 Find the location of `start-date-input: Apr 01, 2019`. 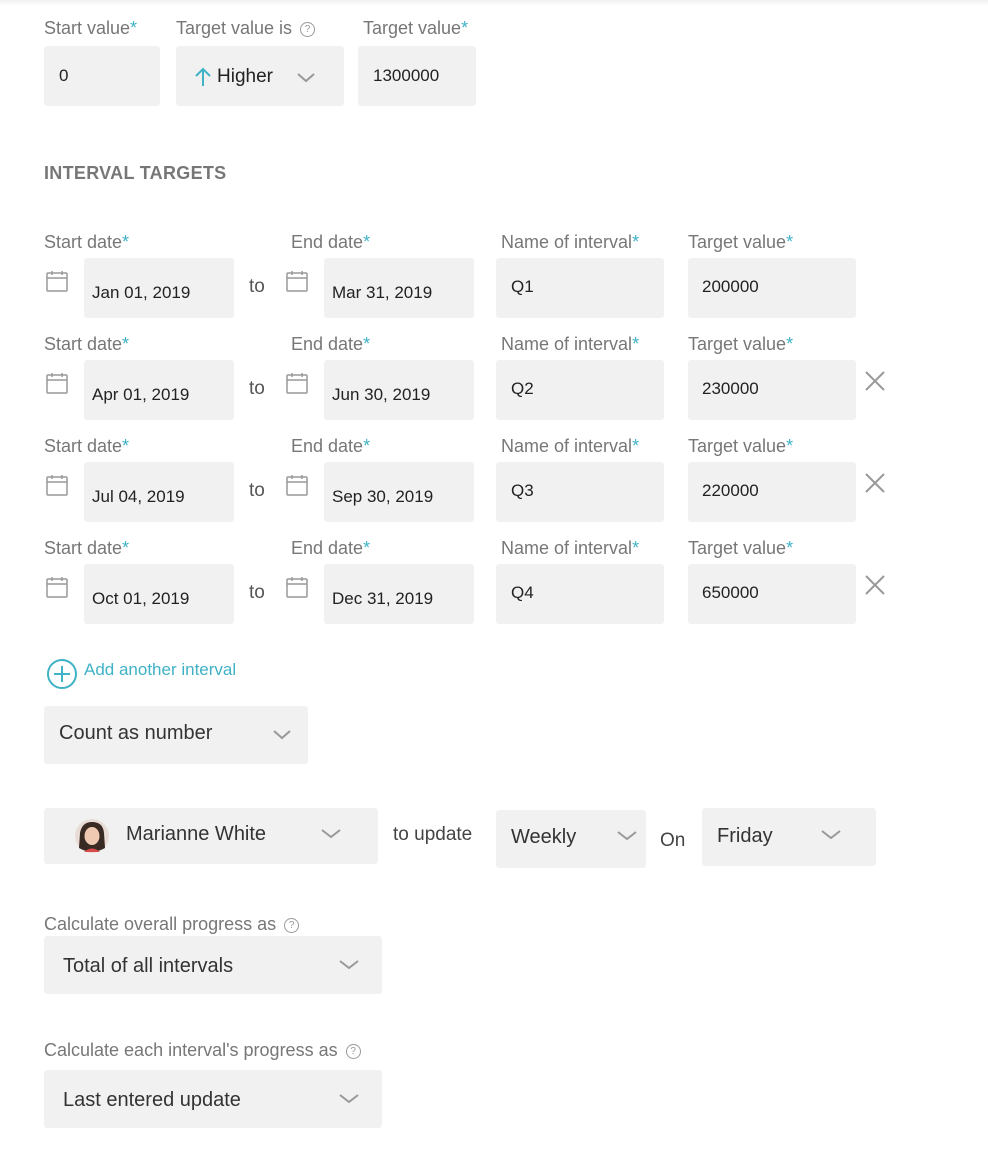

start-date-input: Apr 01, 2019 is located at coordinates (159, 390).